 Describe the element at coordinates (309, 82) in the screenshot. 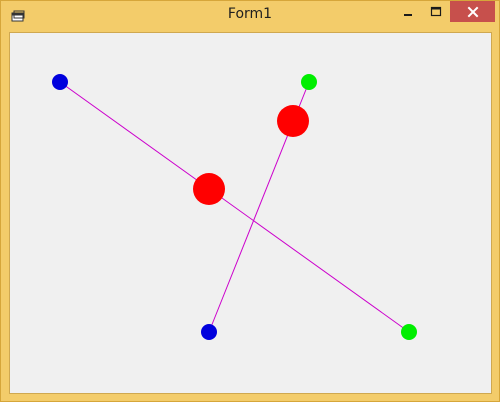

I see `green-point-top-right` at that location.